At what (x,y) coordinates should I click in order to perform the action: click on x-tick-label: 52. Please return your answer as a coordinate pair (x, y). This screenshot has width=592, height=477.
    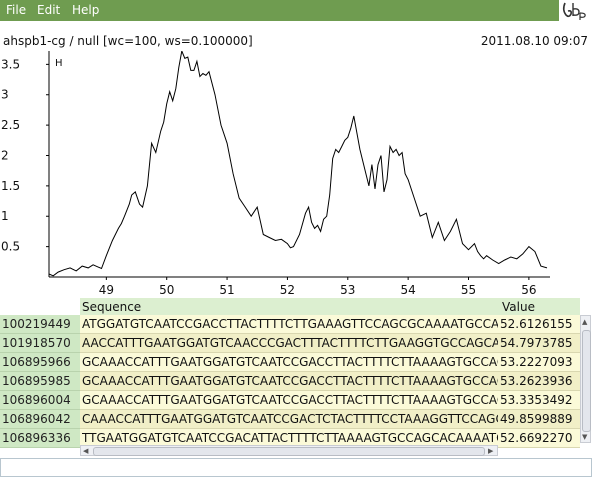
    Looking at the image, I should click on (287, 290).